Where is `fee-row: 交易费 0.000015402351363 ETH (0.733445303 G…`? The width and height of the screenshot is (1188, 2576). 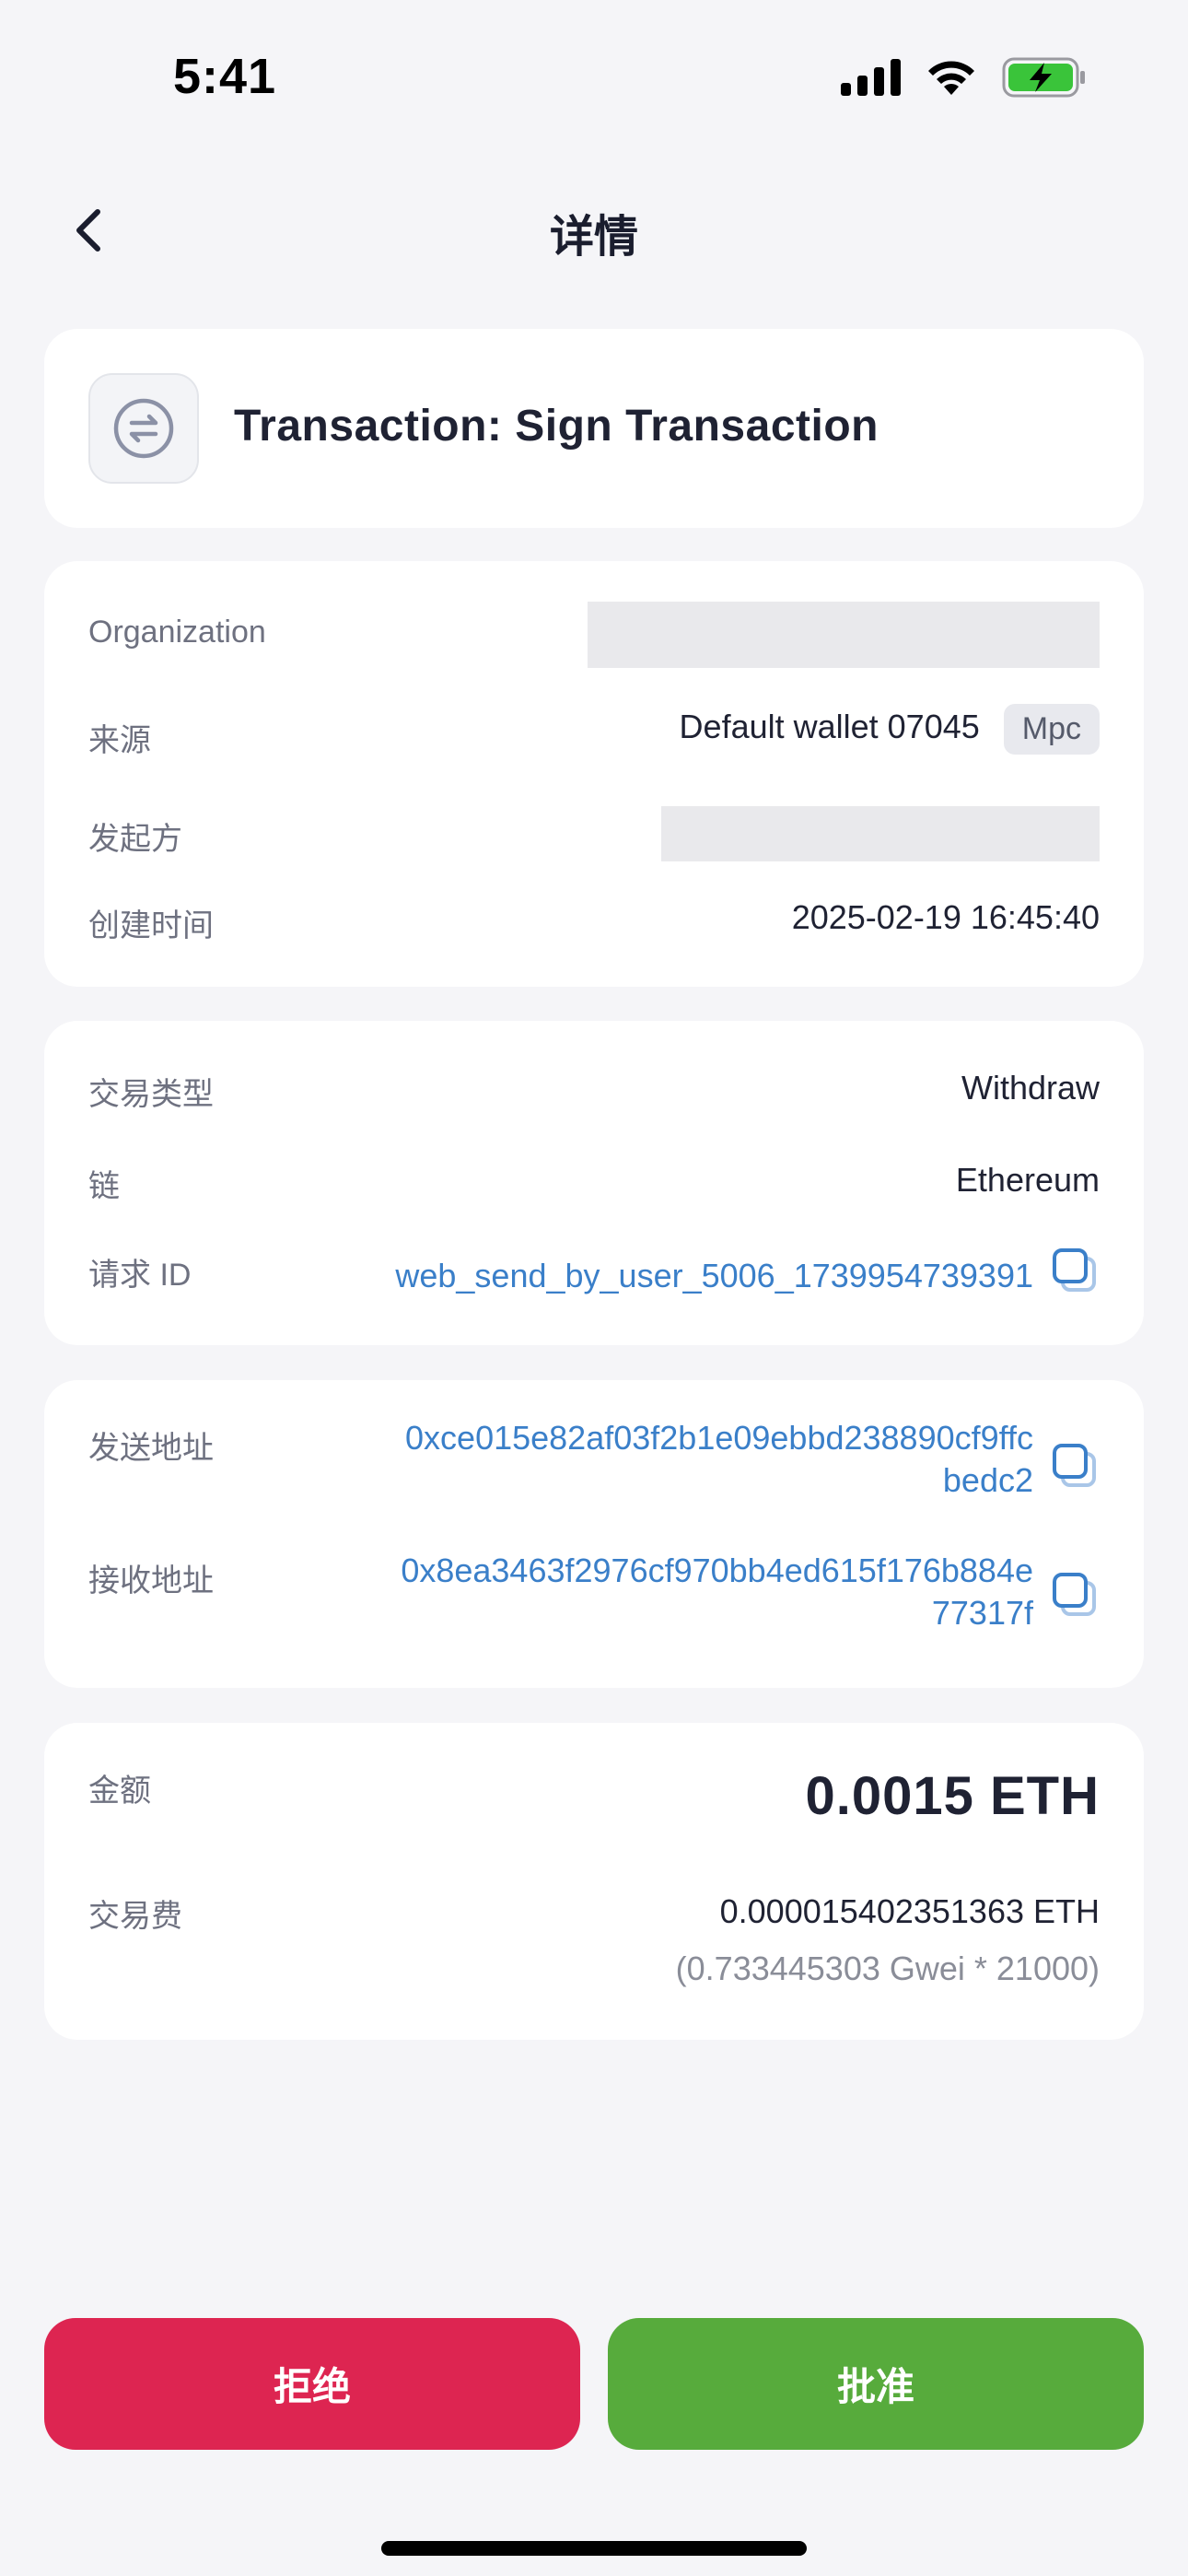 fee-row: 交易费 0.000015402351363 ETH (0.733445303 G… is located at coordinates (594, 1946).